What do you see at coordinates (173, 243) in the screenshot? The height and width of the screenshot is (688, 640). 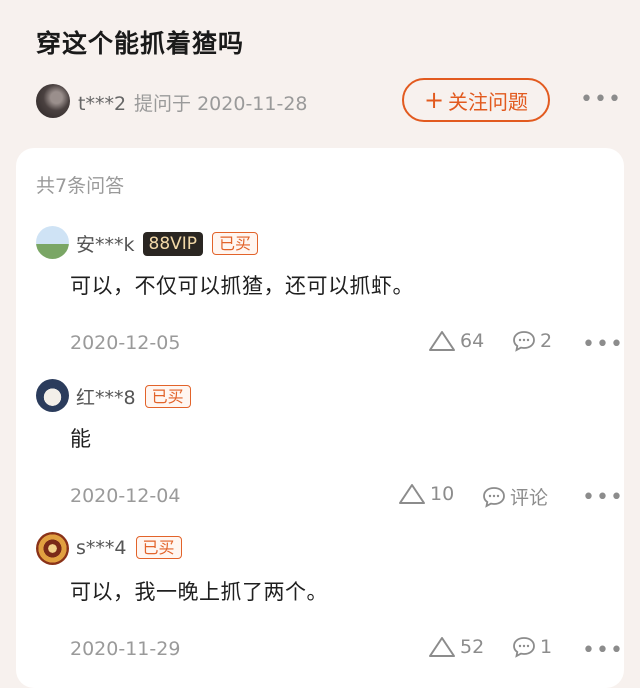 I see `vip-badge: 88VIP` at bounding box center [173, 243].